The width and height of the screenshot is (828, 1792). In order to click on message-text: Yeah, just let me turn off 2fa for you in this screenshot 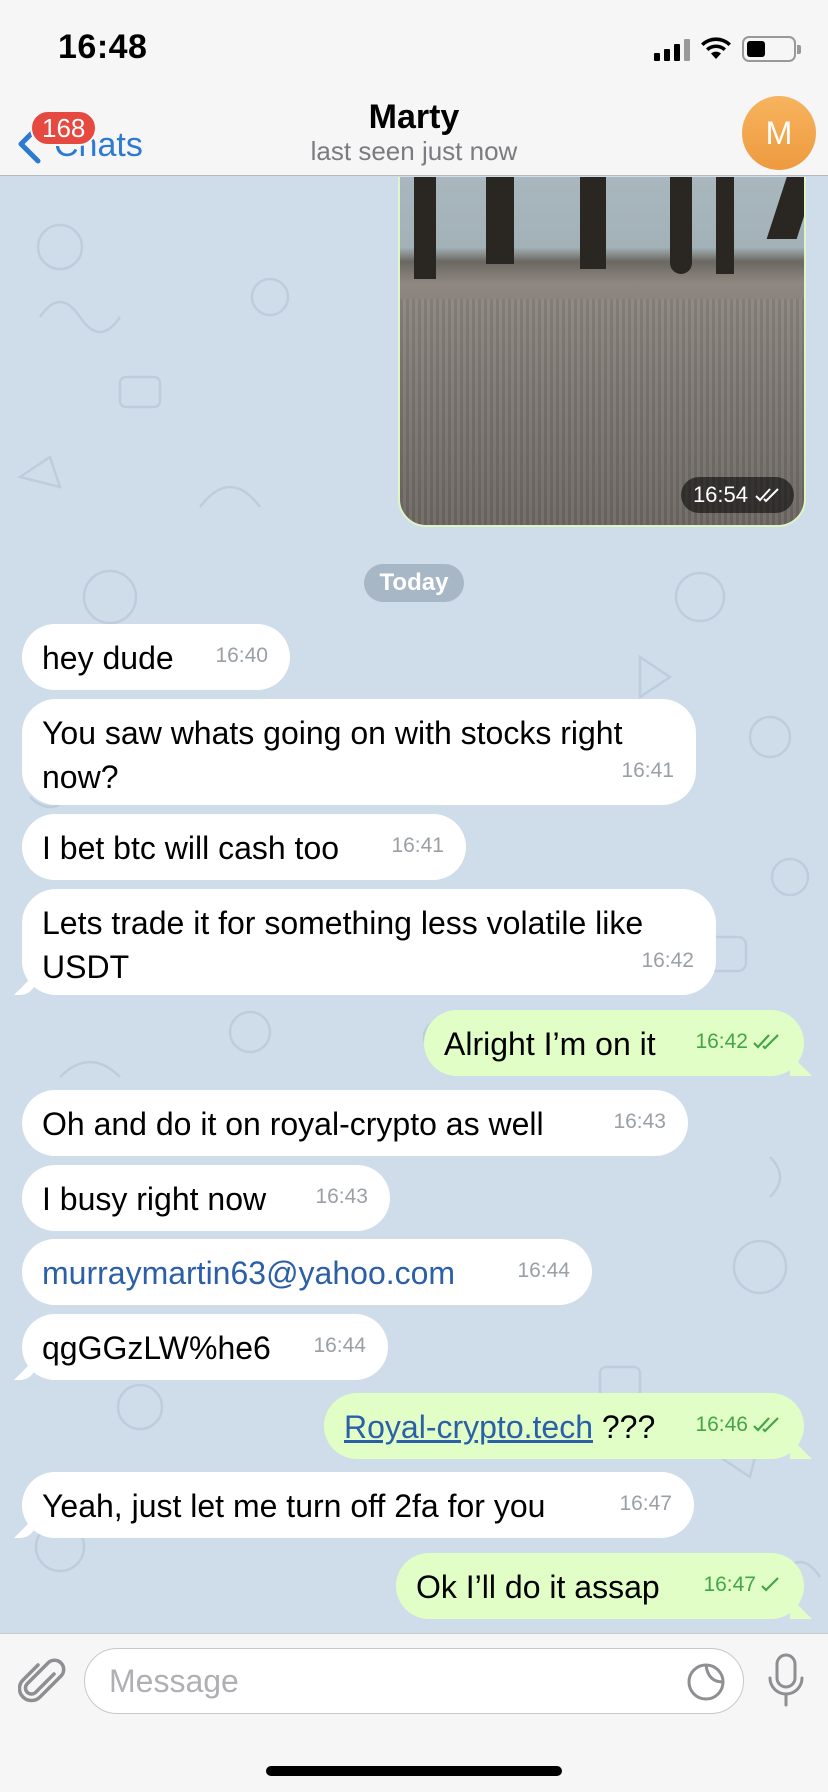, I will do `click(294, 1506)`.